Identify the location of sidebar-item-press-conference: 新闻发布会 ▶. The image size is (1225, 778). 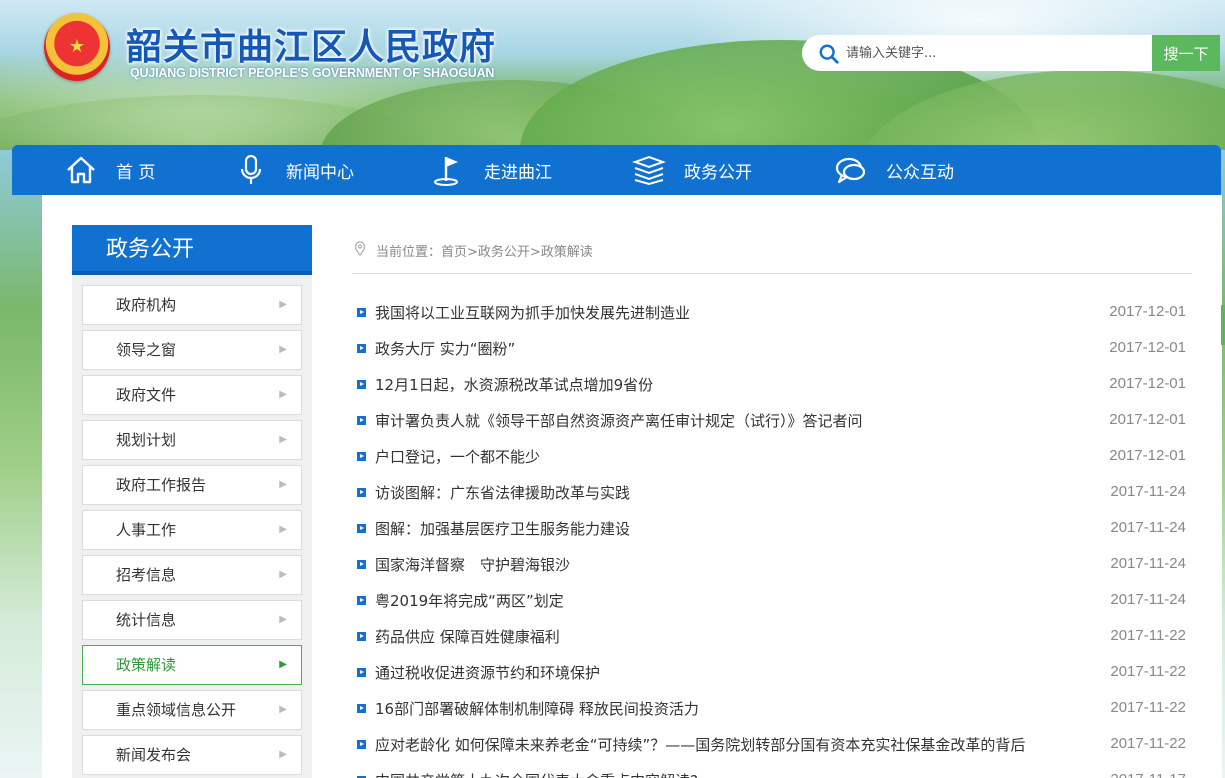
(192, 755).